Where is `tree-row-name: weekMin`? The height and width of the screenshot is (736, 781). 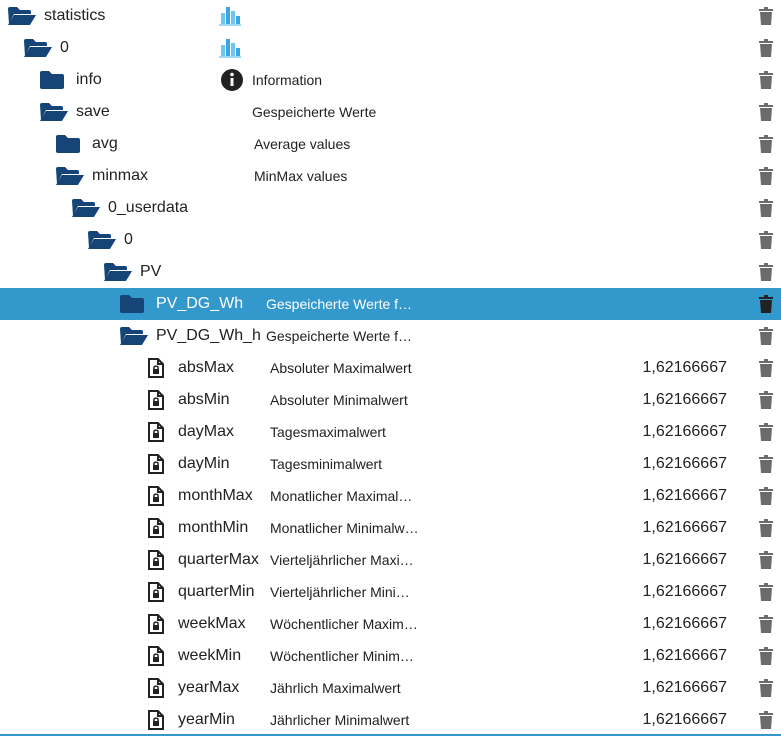
tree-row-name: weekMin is located at coordinates (210, 655).